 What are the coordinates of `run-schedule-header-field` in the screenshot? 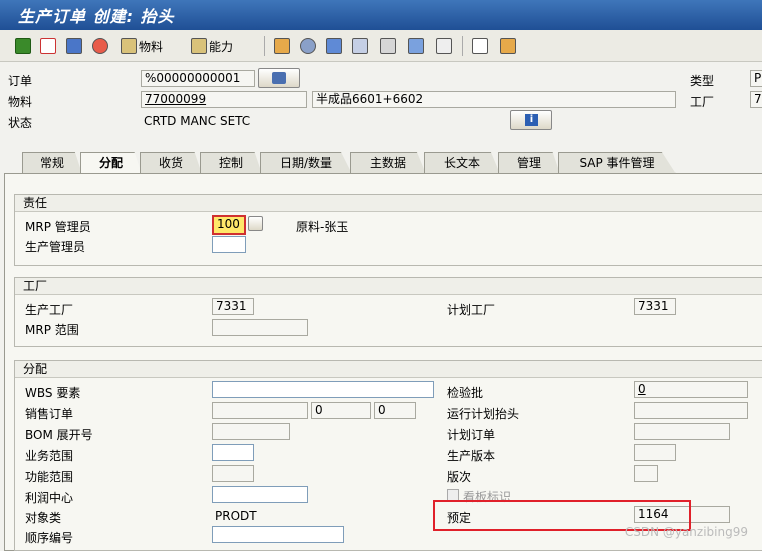 It's located at (691, 410).